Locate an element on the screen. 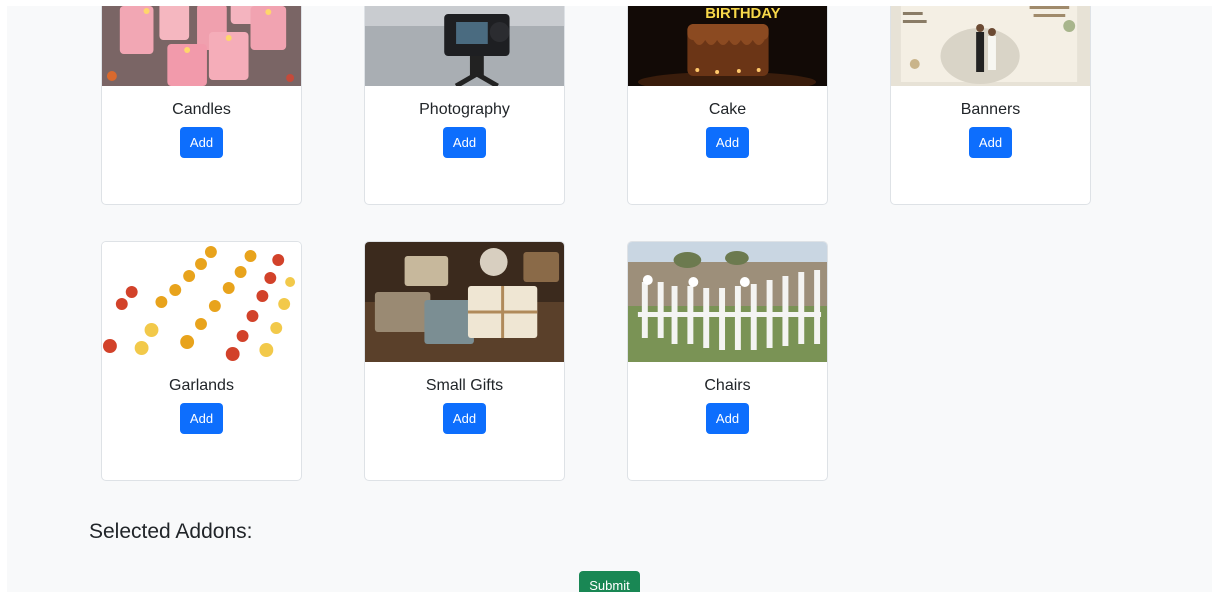 The height and width of the screenshot is (592, 1215). addon-card-photography: Photography Add is located at coordinates (464, 105).